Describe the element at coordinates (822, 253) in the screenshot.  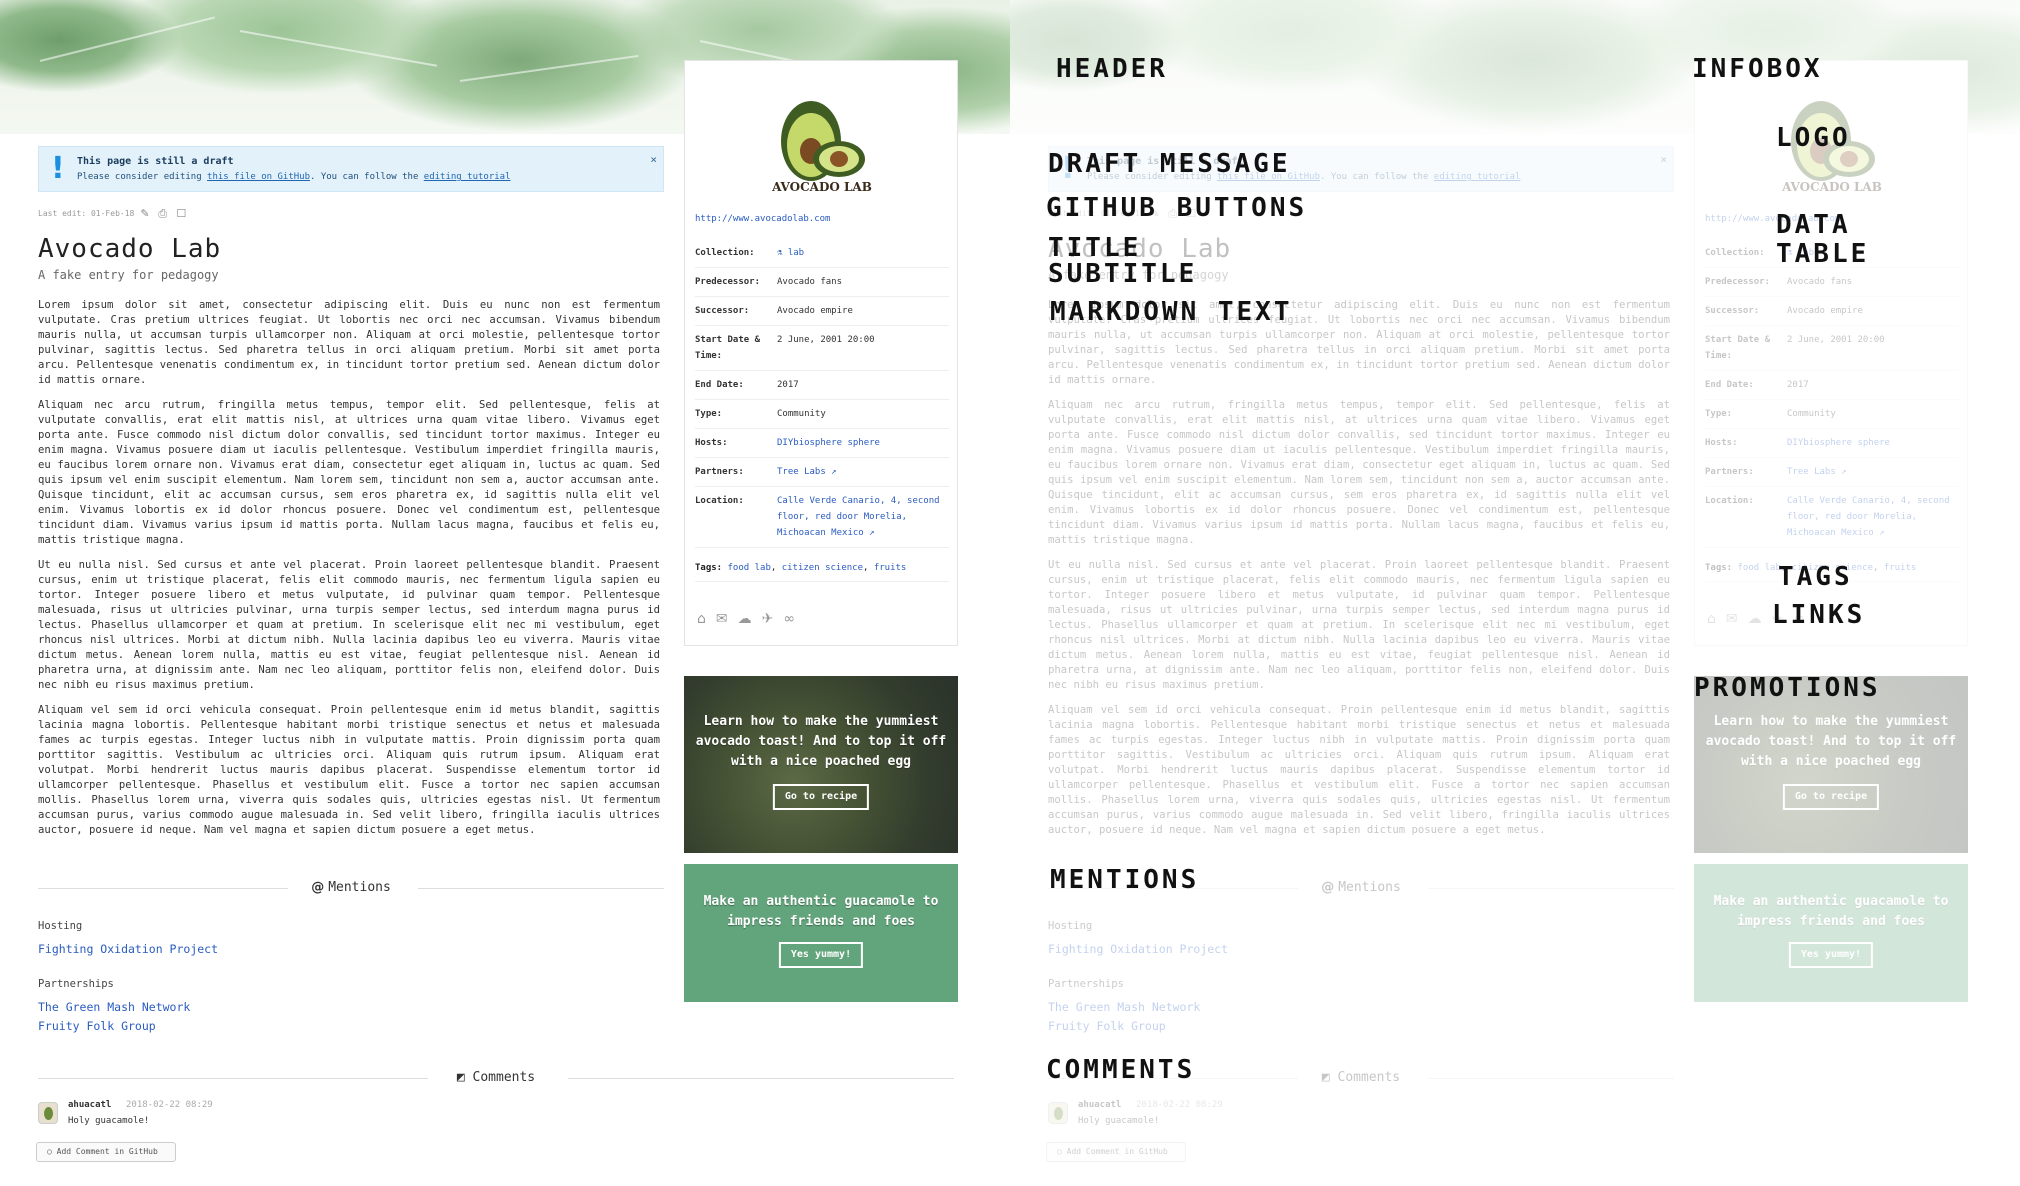
I see `table-row: Collection: ⚗ lab` at that location.